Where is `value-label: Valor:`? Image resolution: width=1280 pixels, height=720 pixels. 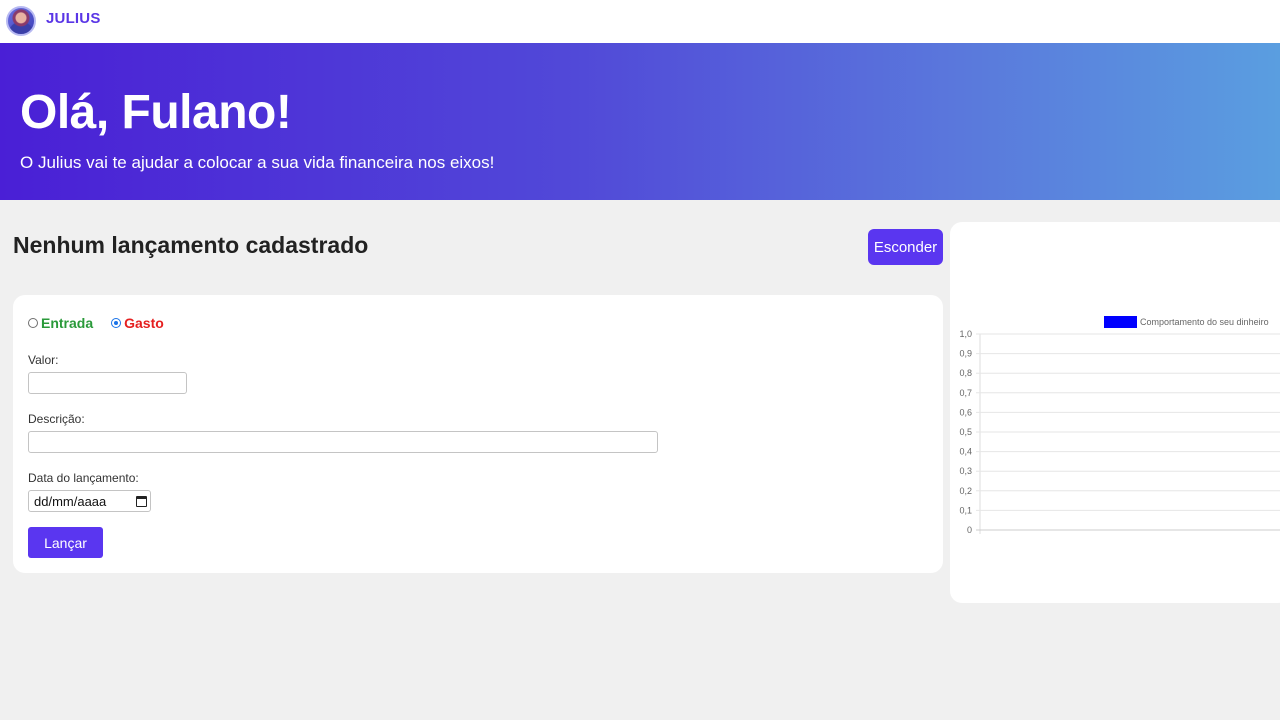 value-label: Valor: is located at coordinates (43, 360).